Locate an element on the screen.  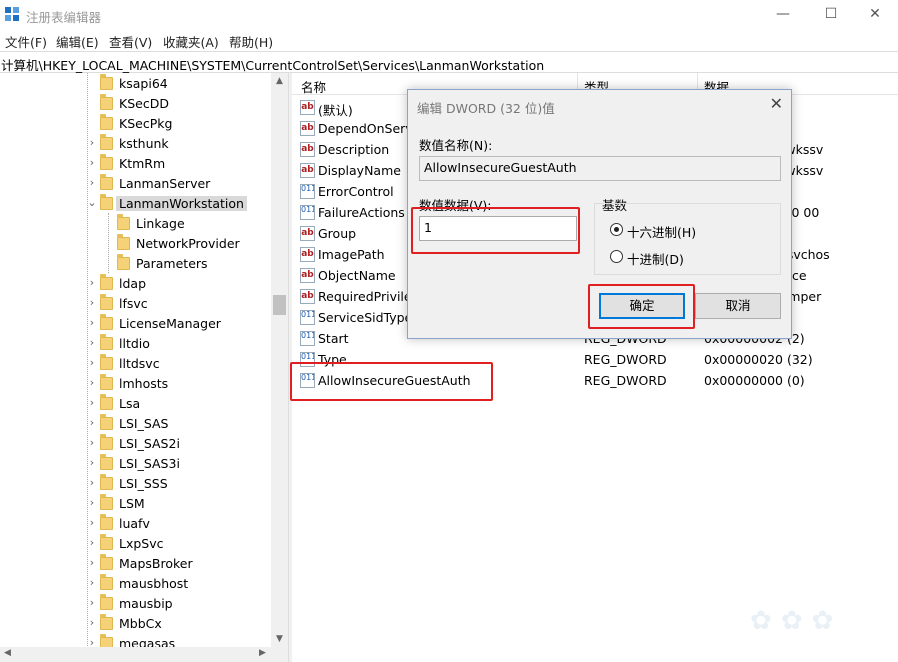
cell-name: FailureActions is located at coordinates (361, 212).